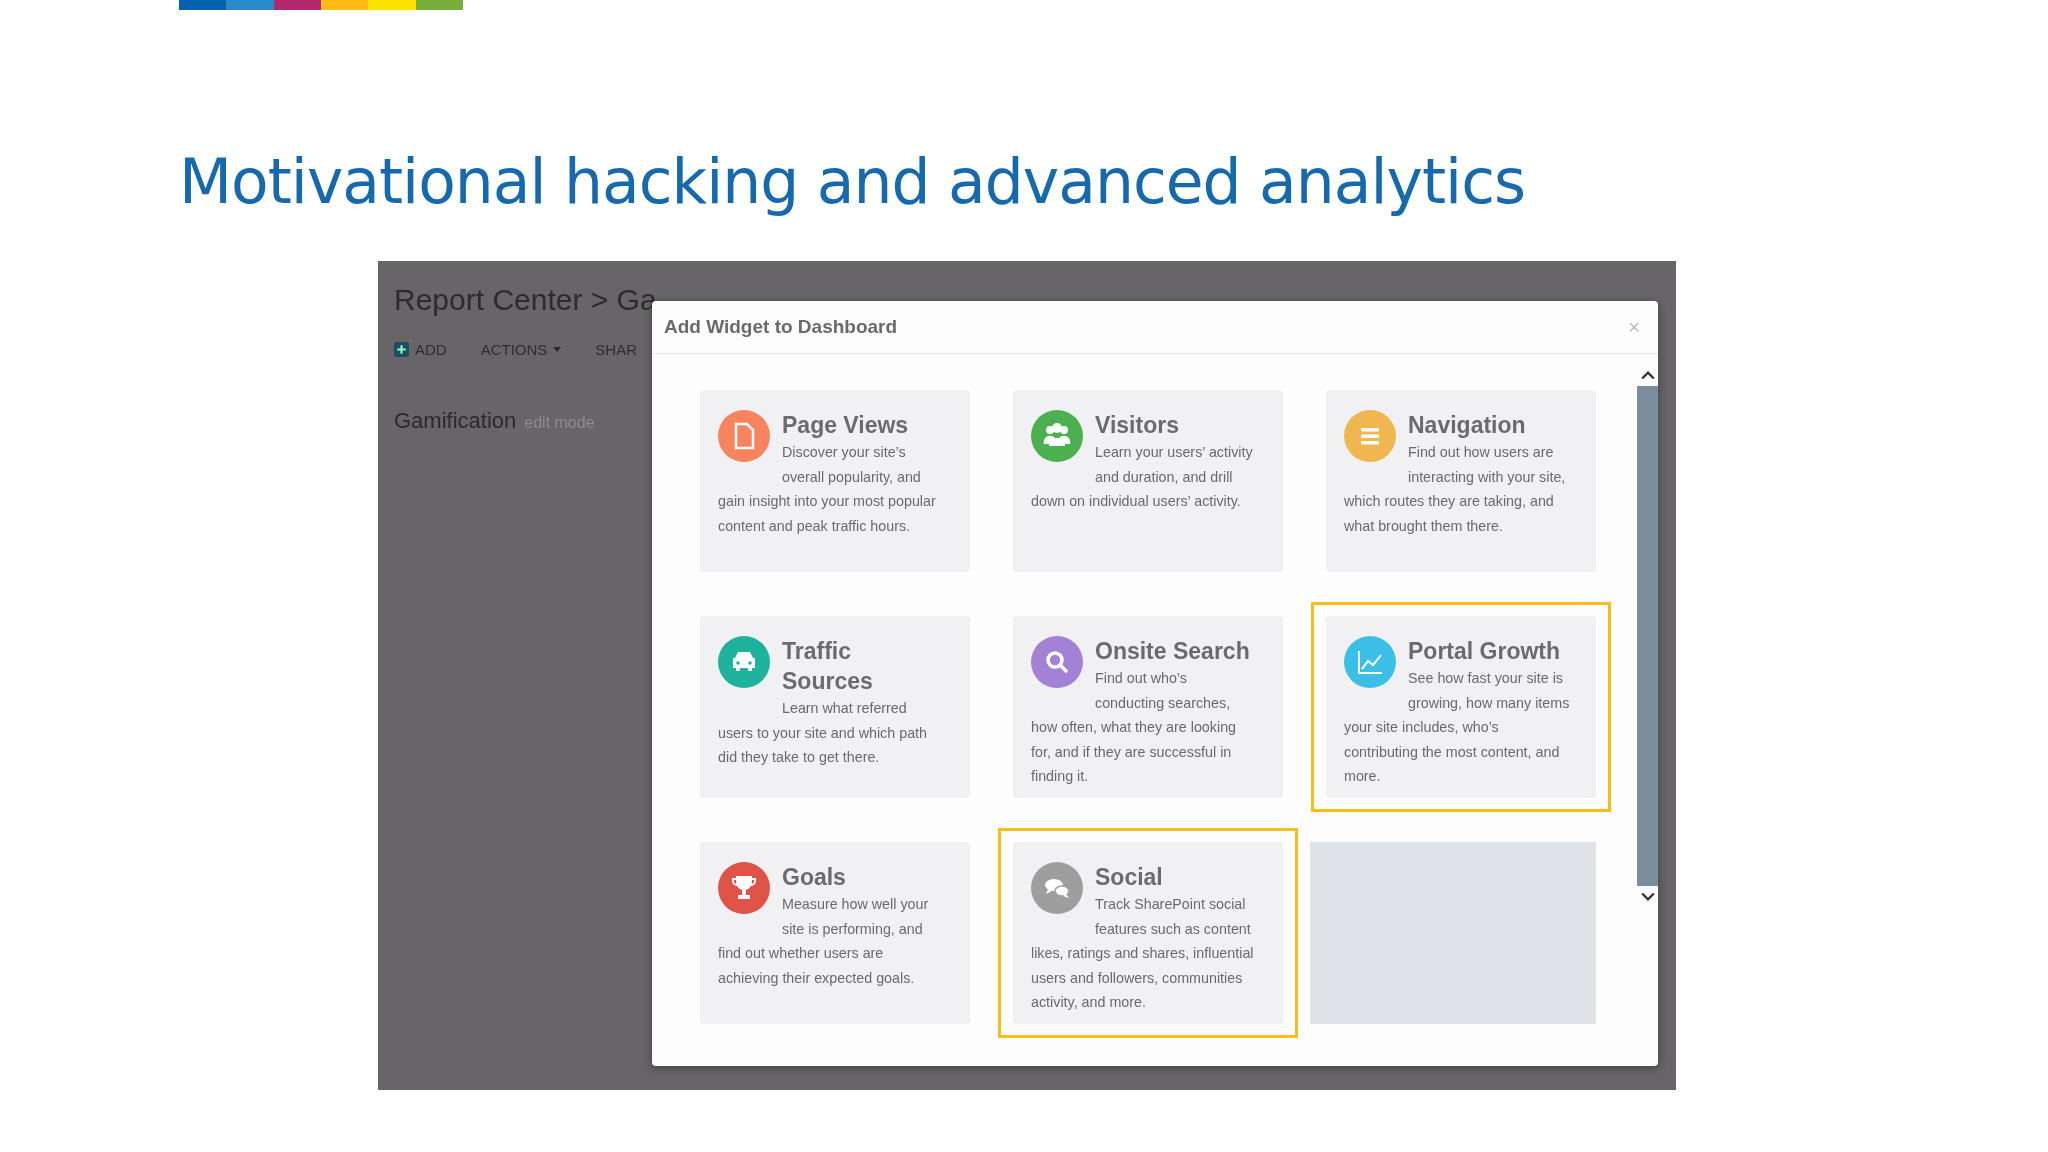 Image resolution: width=2048 pixels, height=1152 pixels. I want to click on widget-card: Social Track SharePoint social features such as content likes, ratings and shares, influential users and followers, communities activity, and more., so click(1148, 933).